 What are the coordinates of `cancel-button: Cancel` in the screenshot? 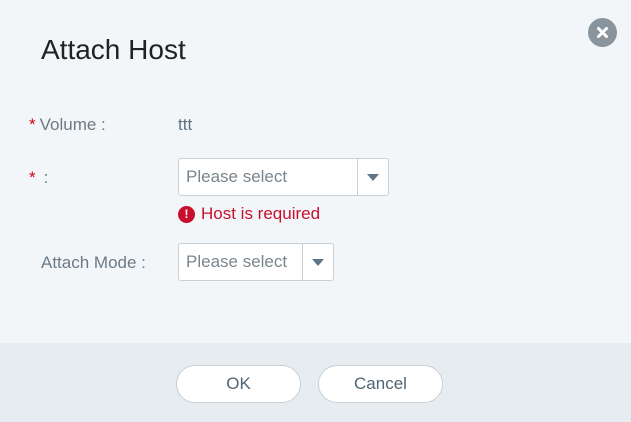 It's located at (380, 384).